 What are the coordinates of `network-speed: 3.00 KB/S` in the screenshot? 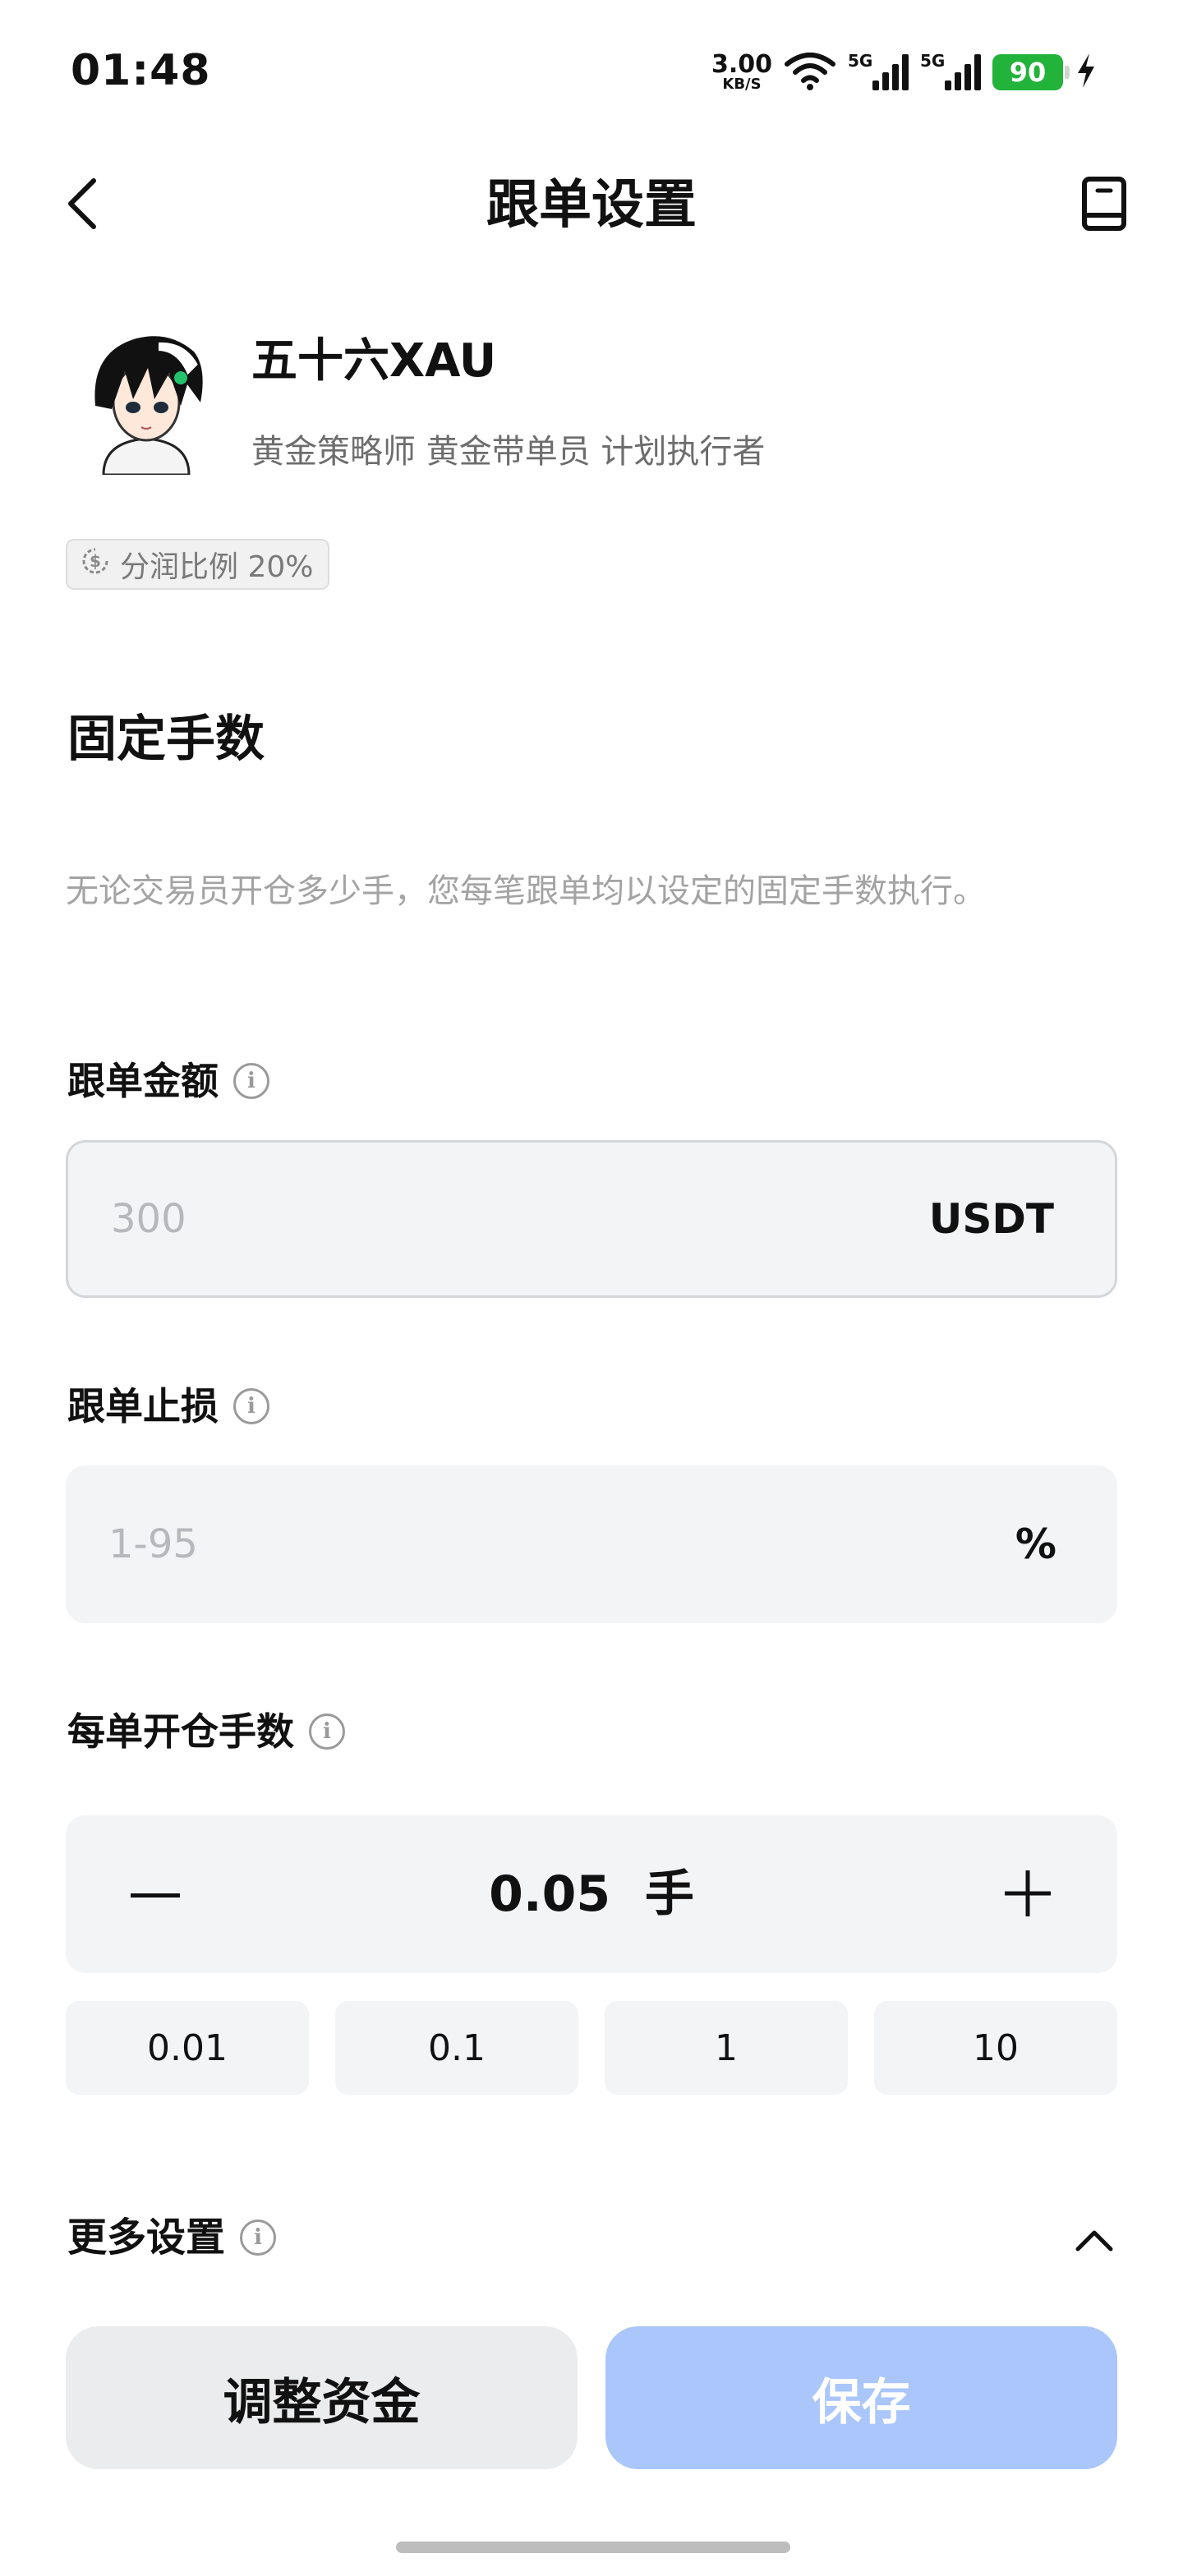 It's located at (741, 72).